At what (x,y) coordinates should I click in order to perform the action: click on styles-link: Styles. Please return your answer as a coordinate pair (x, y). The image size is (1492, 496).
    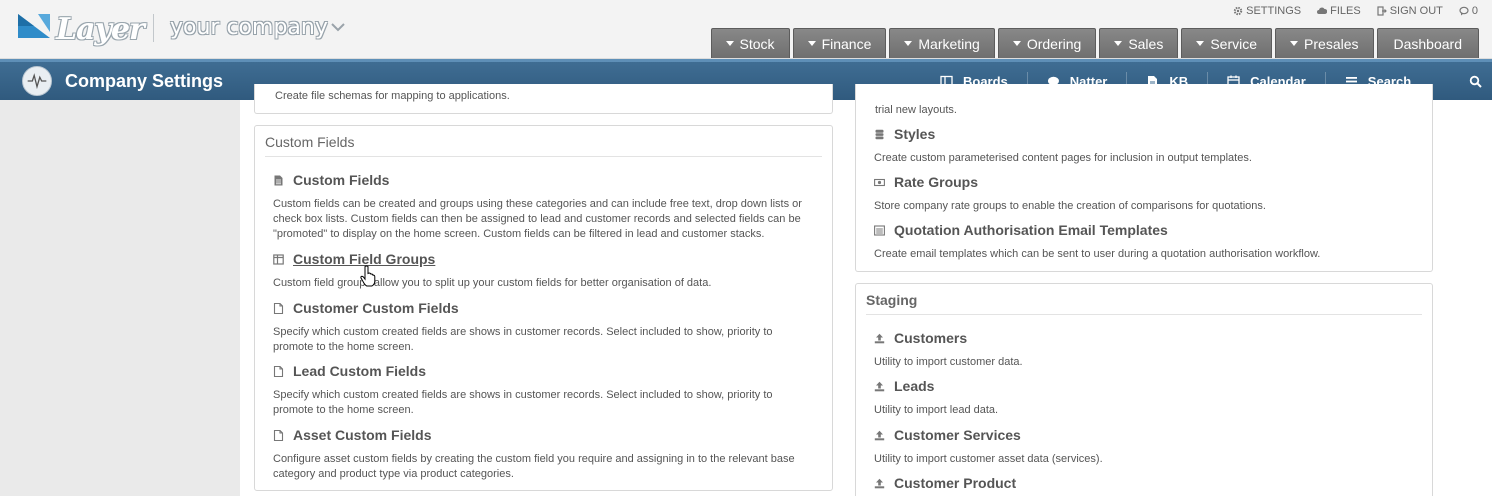
    Looking at the image, I should click on (1143, 134).